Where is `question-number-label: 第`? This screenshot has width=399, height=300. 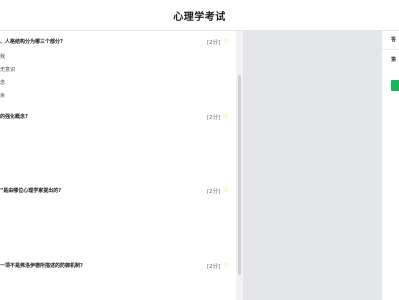
question-number-label: 第 is located at coordinates (394, 60).